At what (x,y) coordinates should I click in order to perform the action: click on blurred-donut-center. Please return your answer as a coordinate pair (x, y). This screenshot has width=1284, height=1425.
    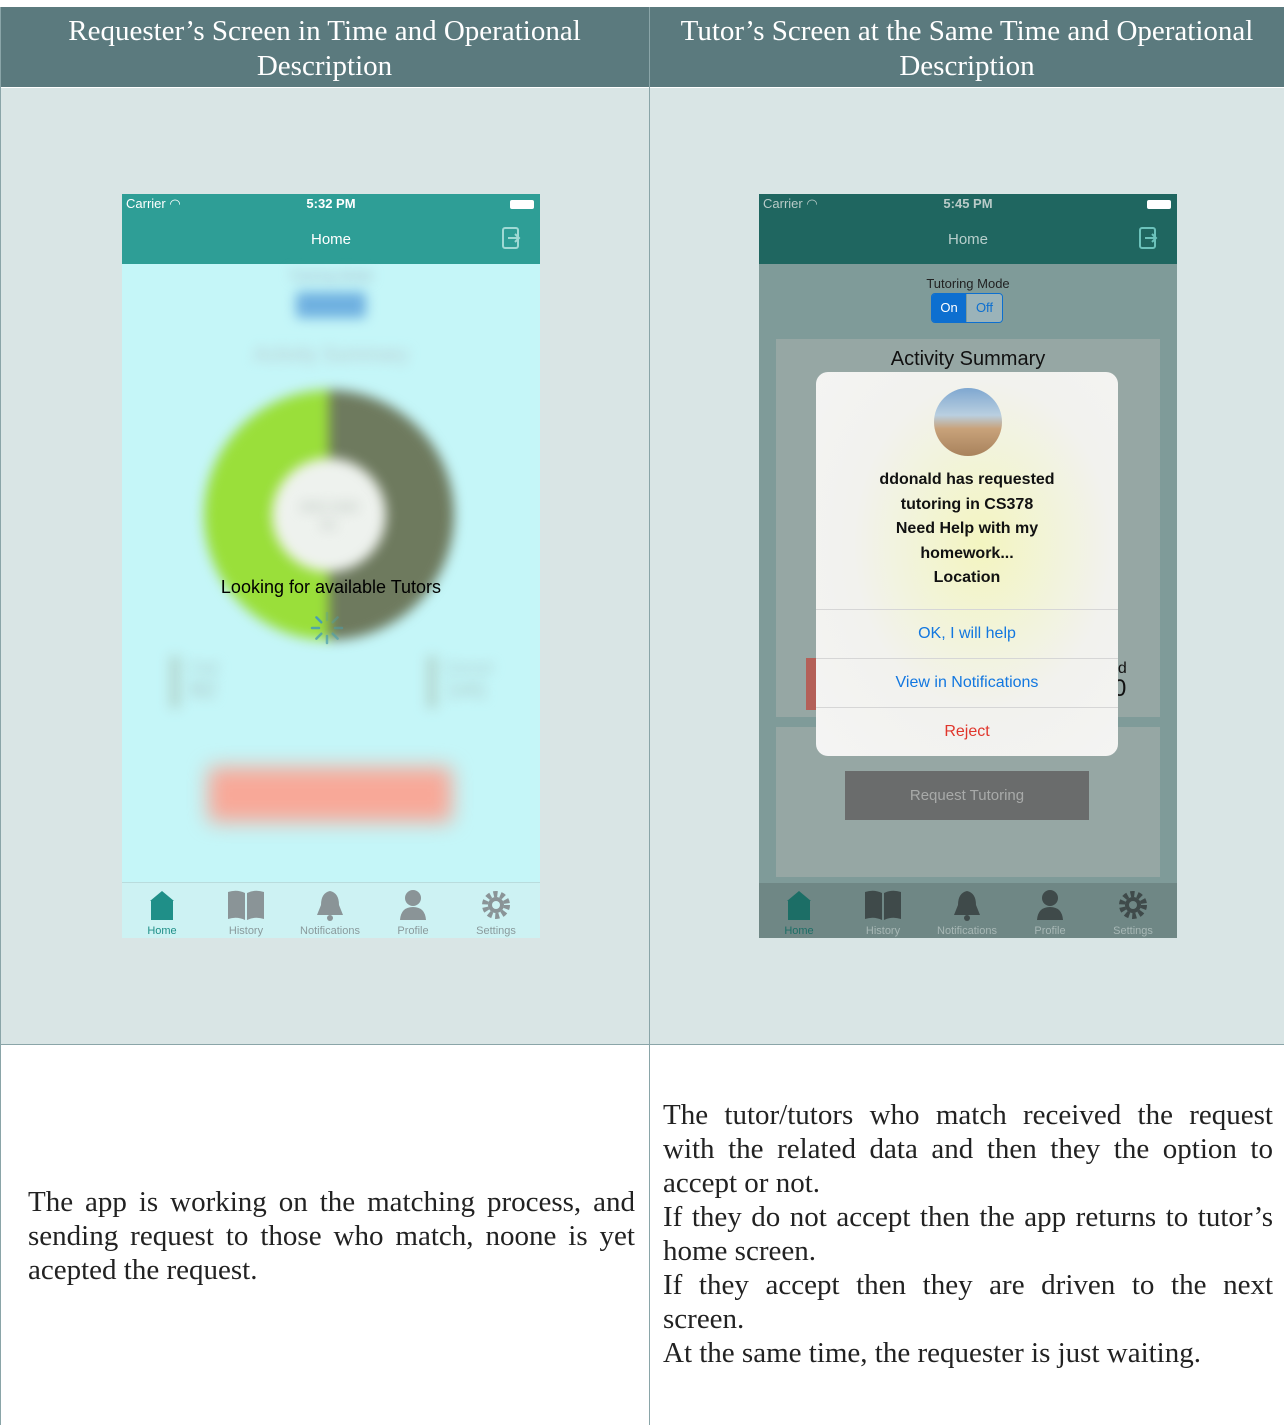
    Looking at the image, I should click on (329, 515).